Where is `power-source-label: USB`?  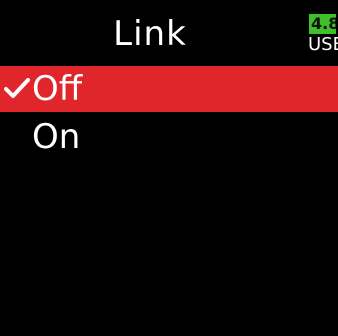 power-source-label: USB is located at coordinates (323, 44).